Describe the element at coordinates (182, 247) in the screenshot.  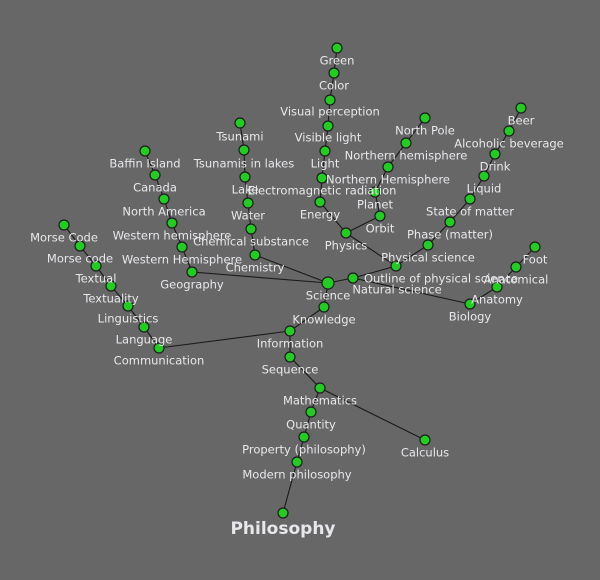
I see `graph-node-western_hemisphere_u` at that location.